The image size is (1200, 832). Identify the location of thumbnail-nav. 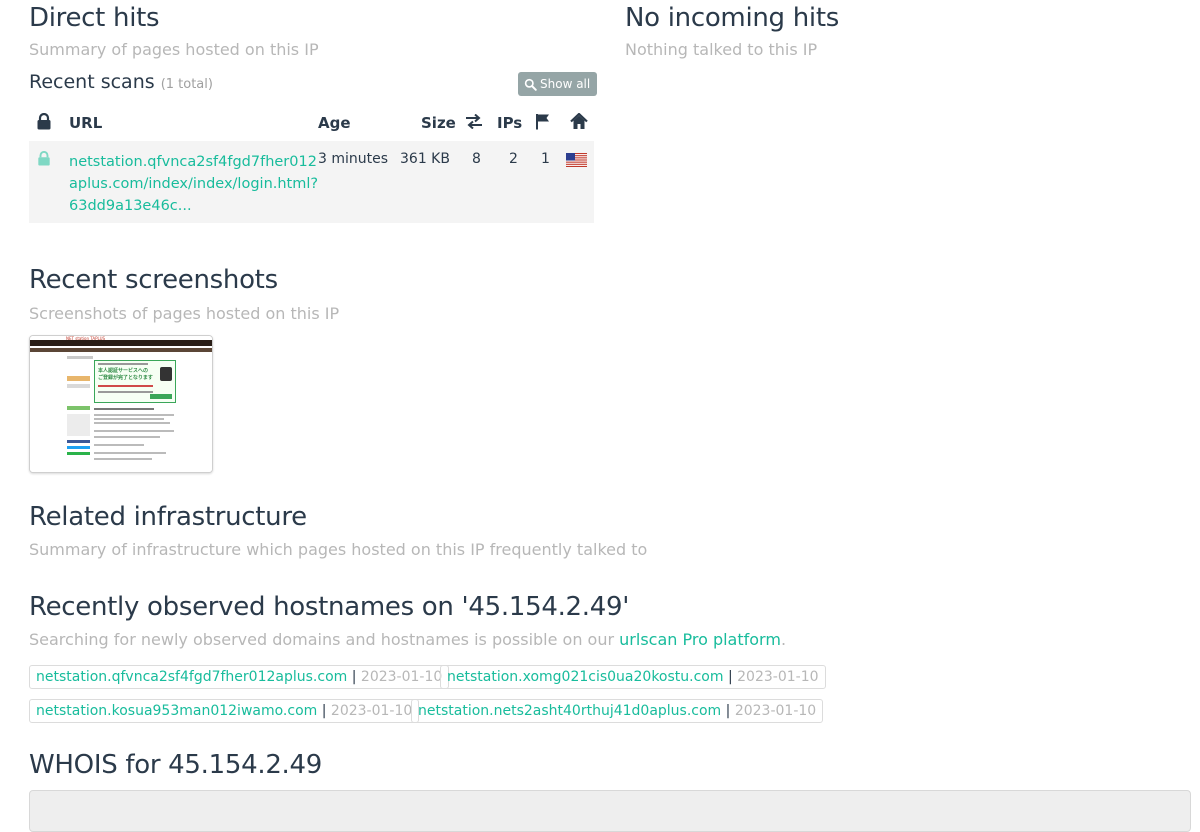
(121, 350).